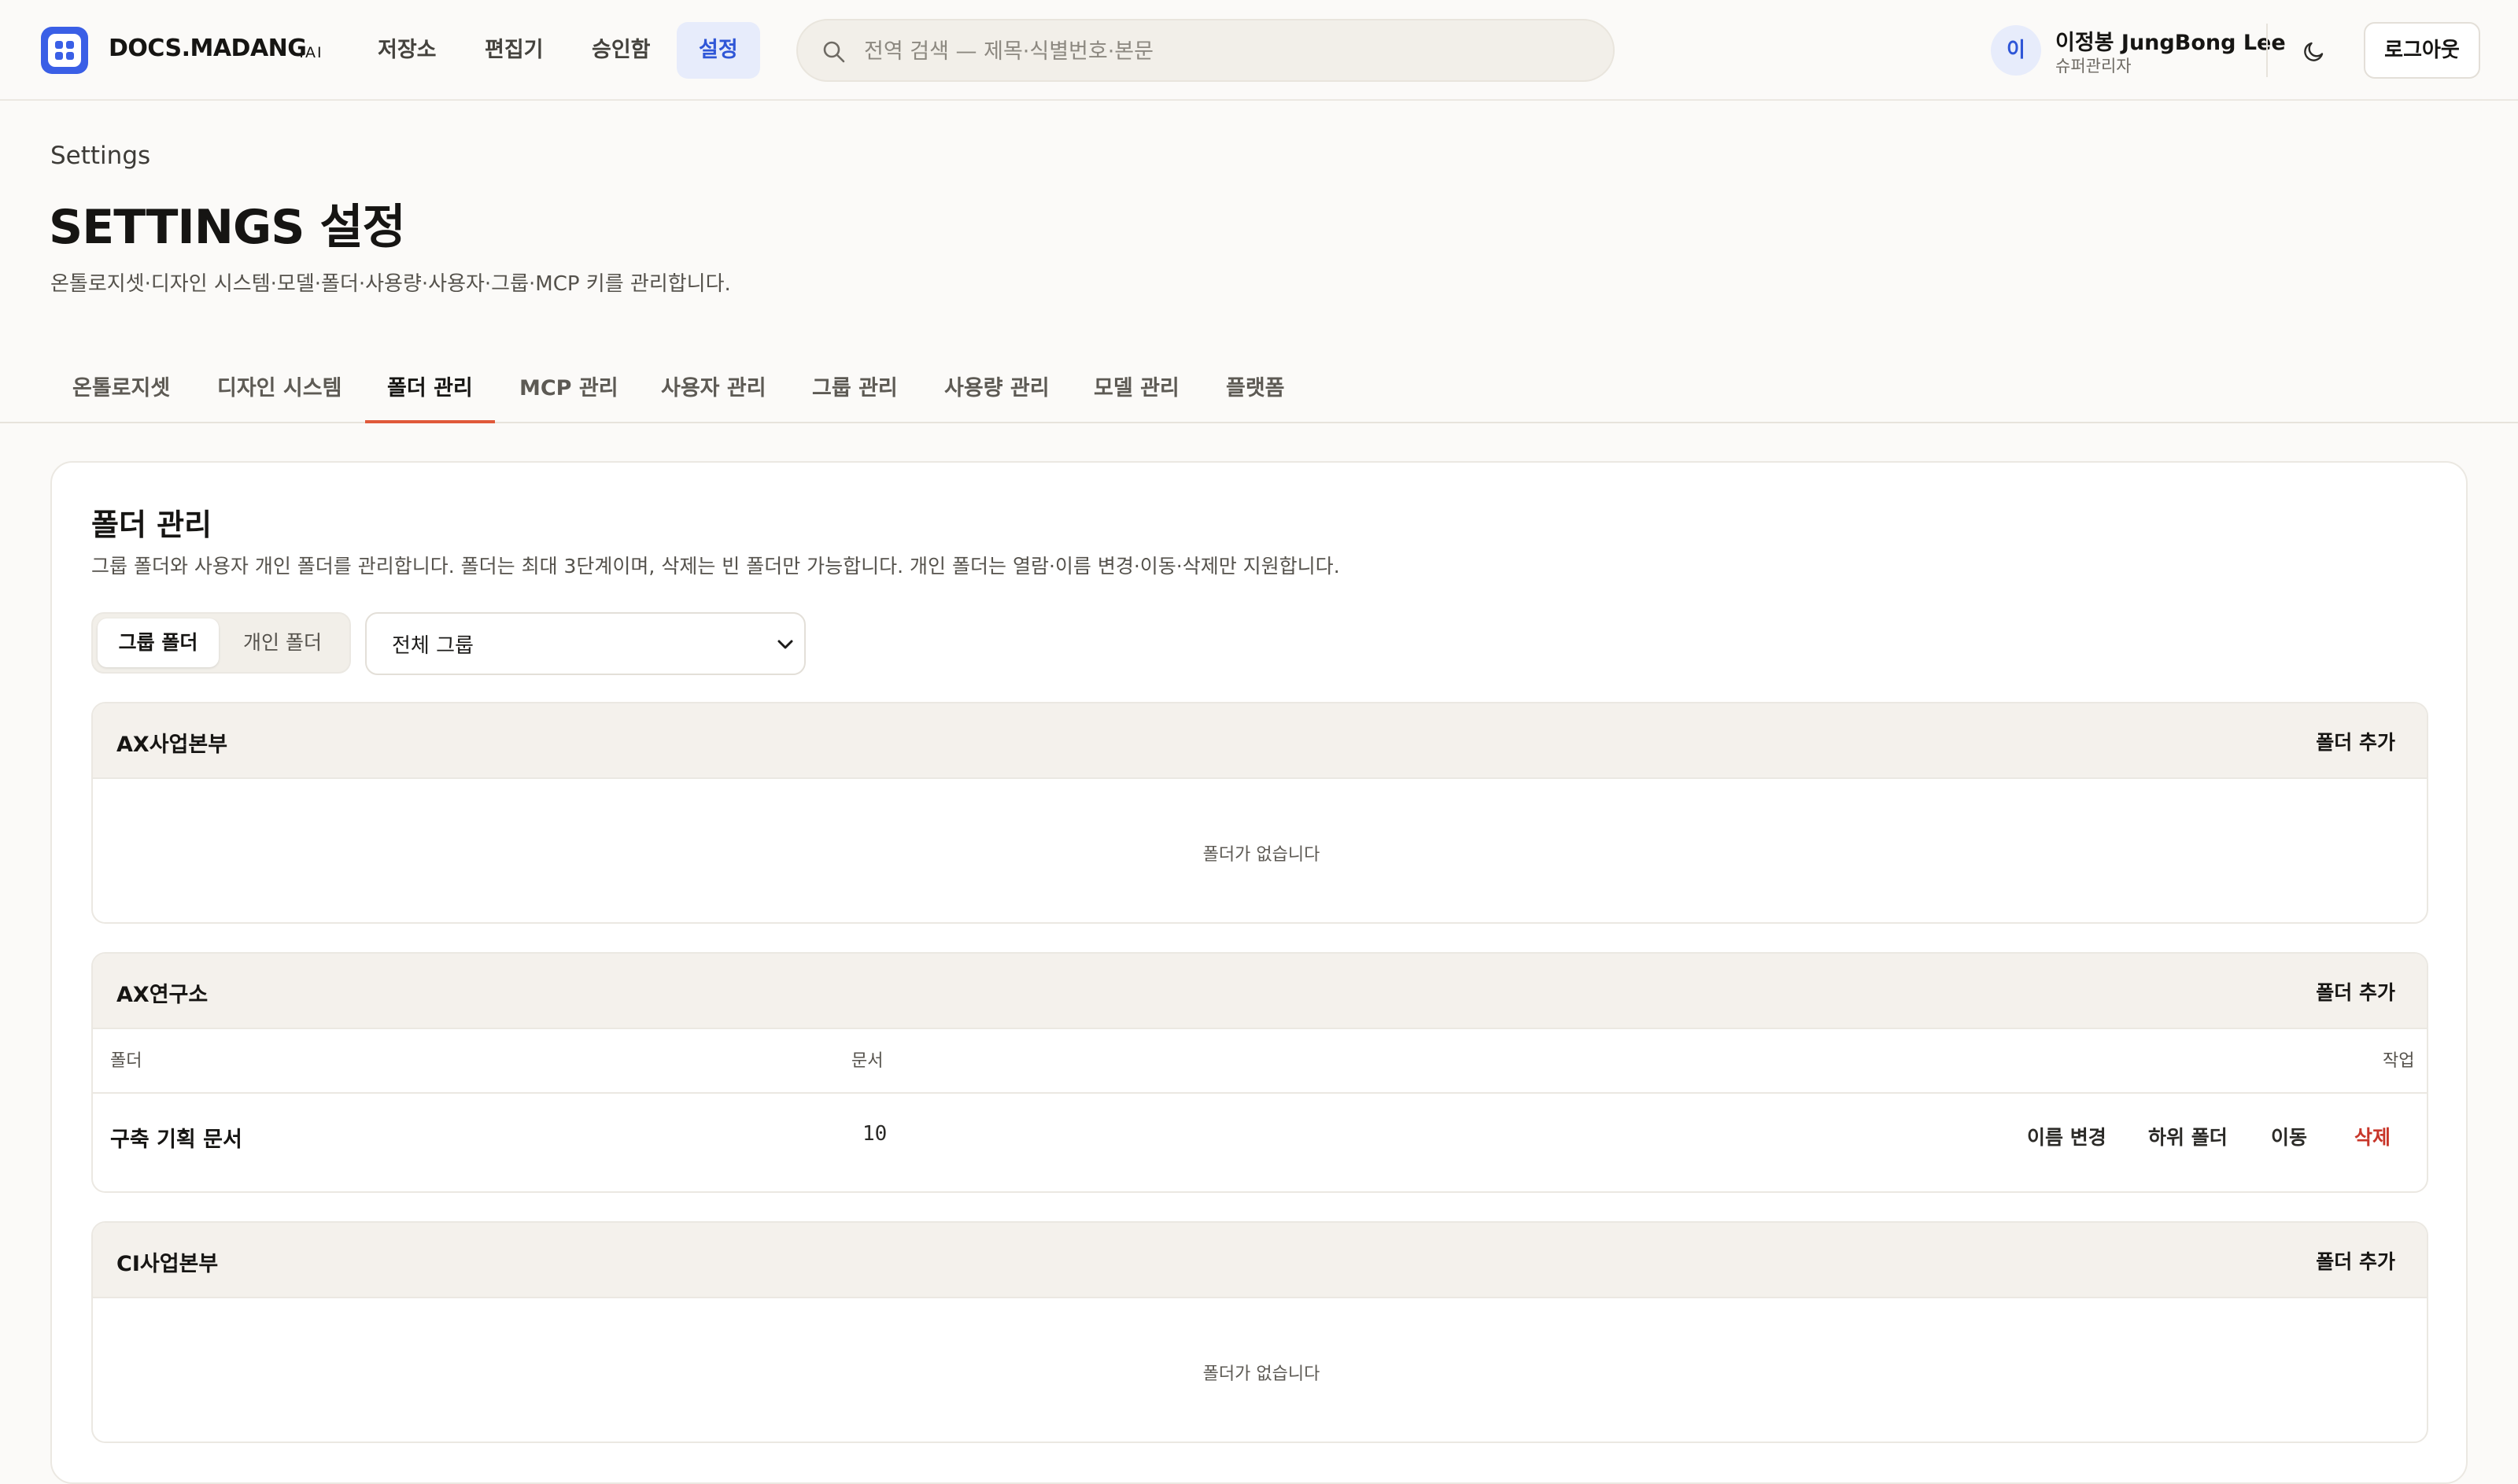 This screenshot has width=2518, height=1484. What do you see at coordinates (227, 227) in the screenshot?
I see `page-title: SETTINGS 설정` at bounding box center [227, 227].